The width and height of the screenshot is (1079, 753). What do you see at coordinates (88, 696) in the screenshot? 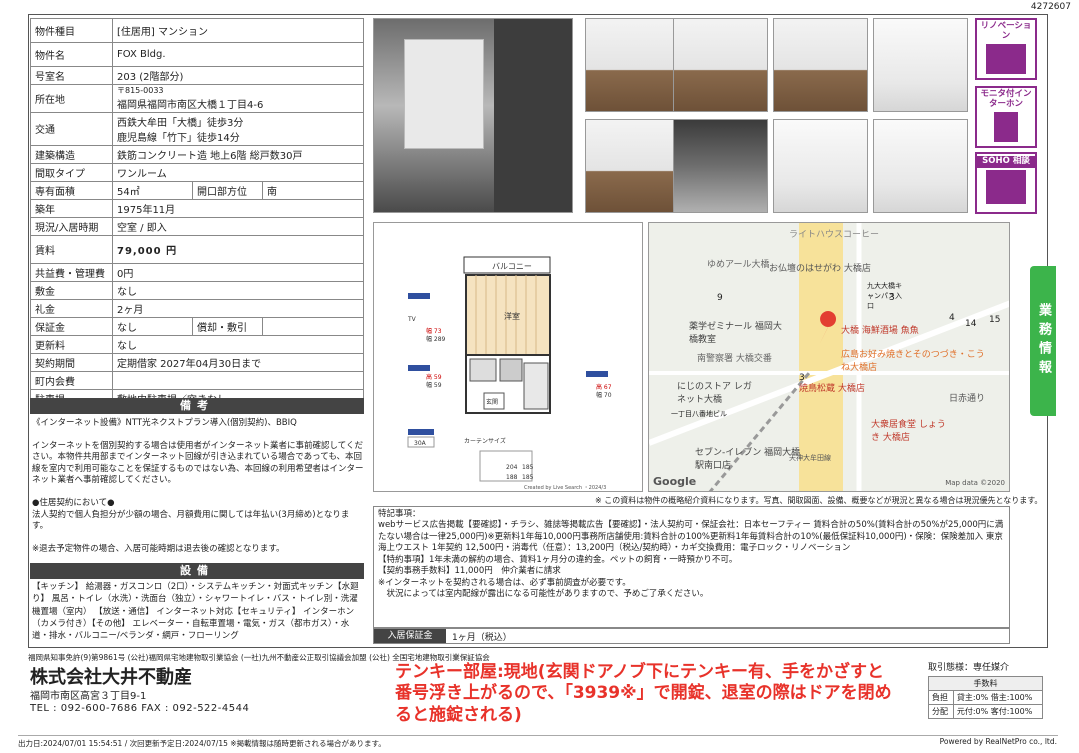
I see `company-address: 福岡市南区高宮３丁目9-1` at bounding box center [88, 696].